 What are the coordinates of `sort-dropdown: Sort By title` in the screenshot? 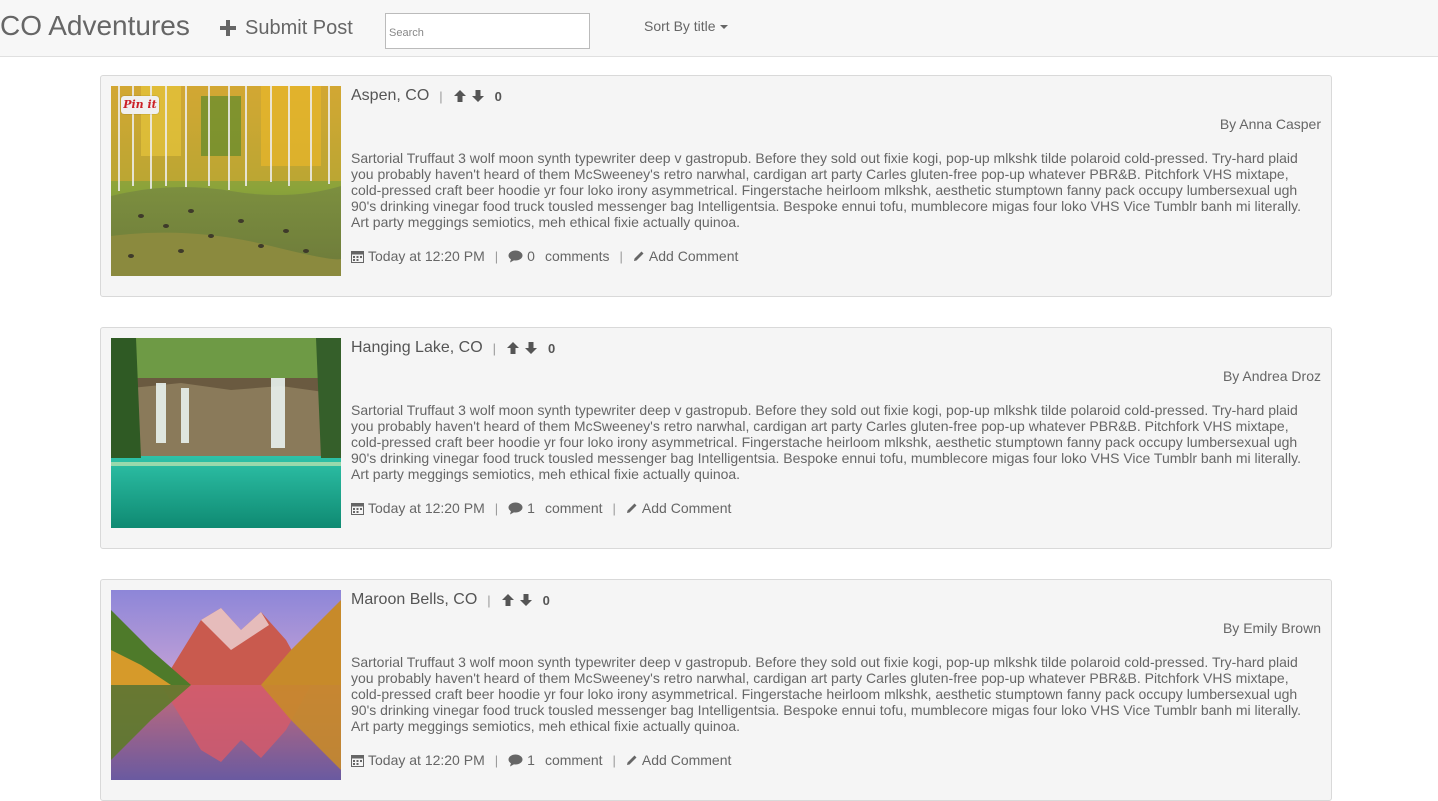 It's located at (686, 26).